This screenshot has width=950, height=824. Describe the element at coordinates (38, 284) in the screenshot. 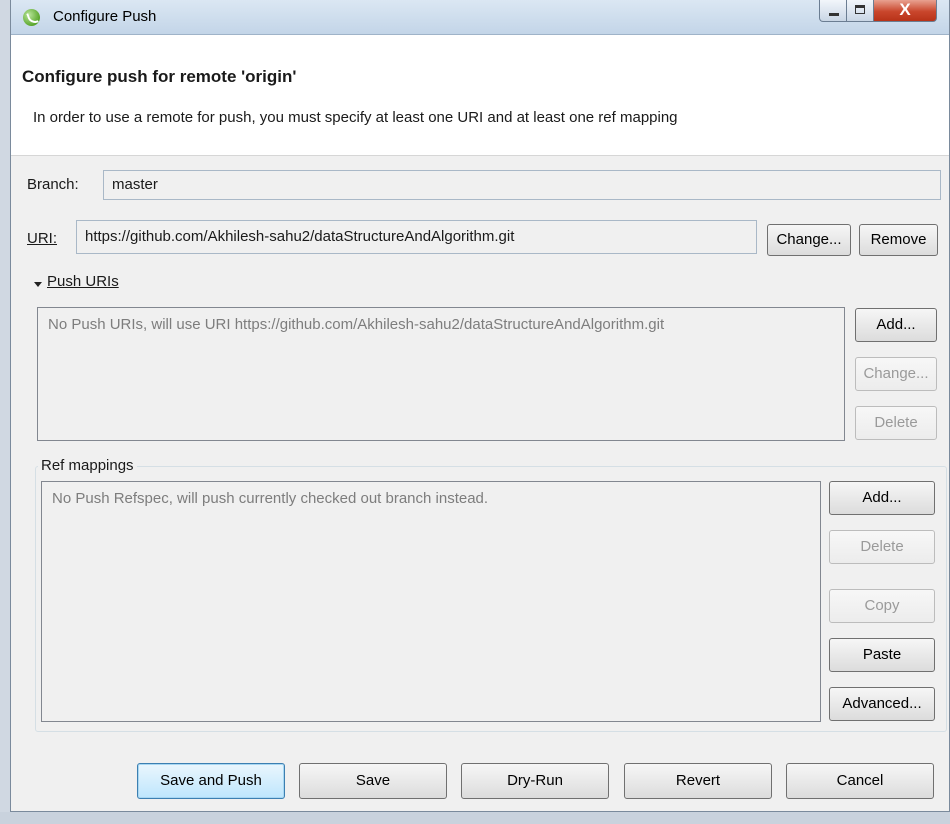

I see `caret-down-icon` at that location.